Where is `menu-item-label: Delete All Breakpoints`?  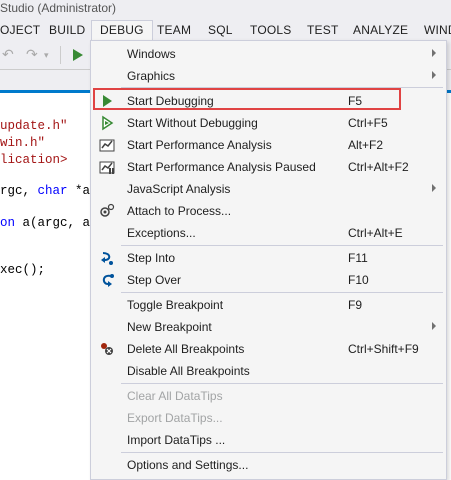 menu-item-label: Delete All Breakpoints is located at coordinates (186, 349).